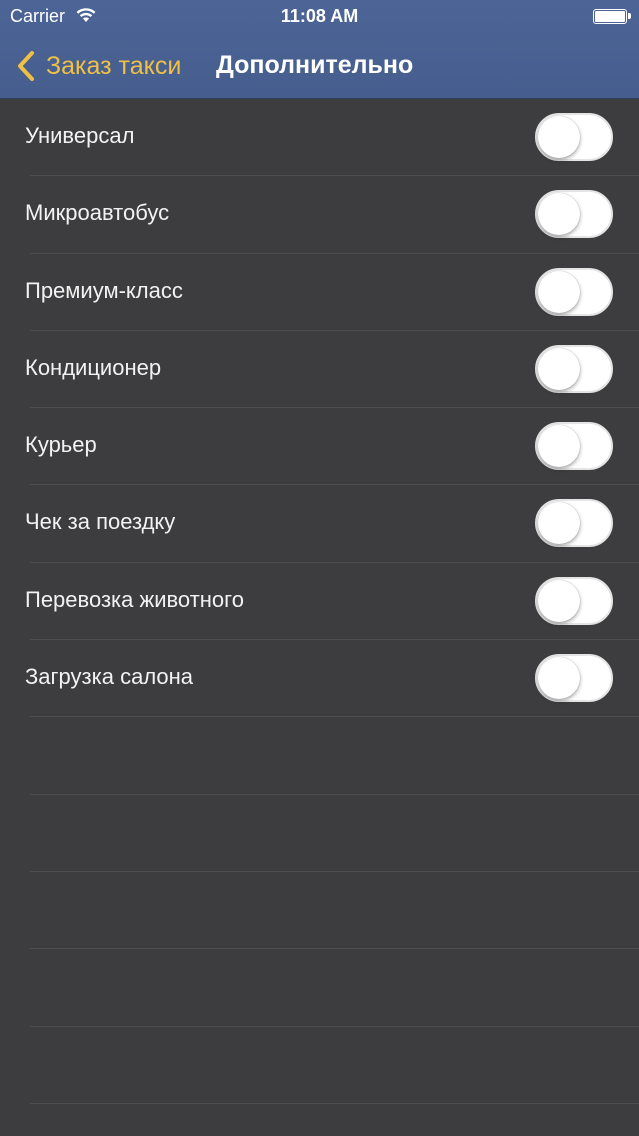 Image resolution: width=639 pixels, height=1136 pixels. Describe the element at coordinates (114, 65) in the screenshot. I see `back-button-label: Заказ такси` at that location.